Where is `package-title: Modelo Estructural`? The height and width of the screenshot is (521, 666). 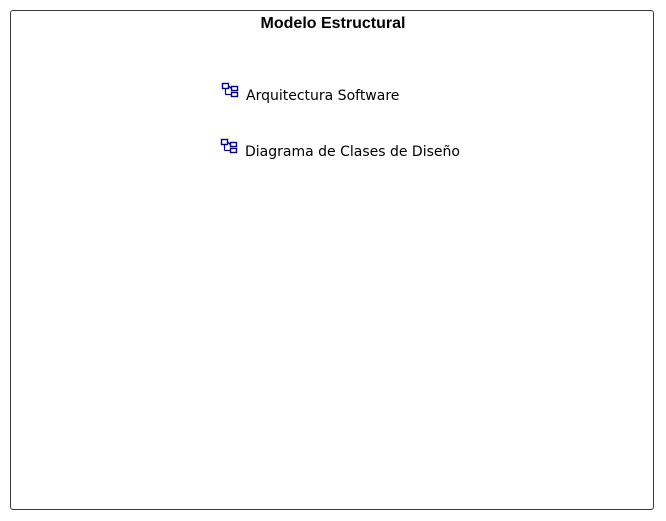
package-title: Modelo Estructural is located at coordinates (333, 23).